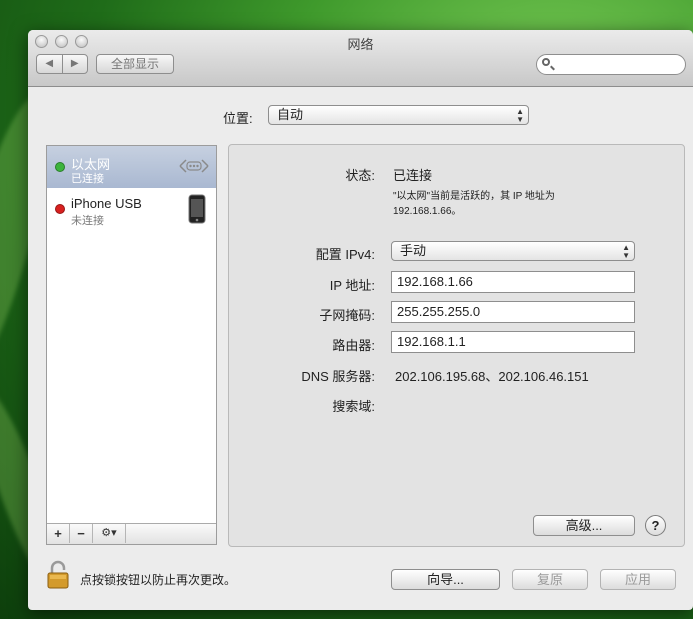  I want to click on location-popup: 自动 ▲ ▼, so click(398, 115).